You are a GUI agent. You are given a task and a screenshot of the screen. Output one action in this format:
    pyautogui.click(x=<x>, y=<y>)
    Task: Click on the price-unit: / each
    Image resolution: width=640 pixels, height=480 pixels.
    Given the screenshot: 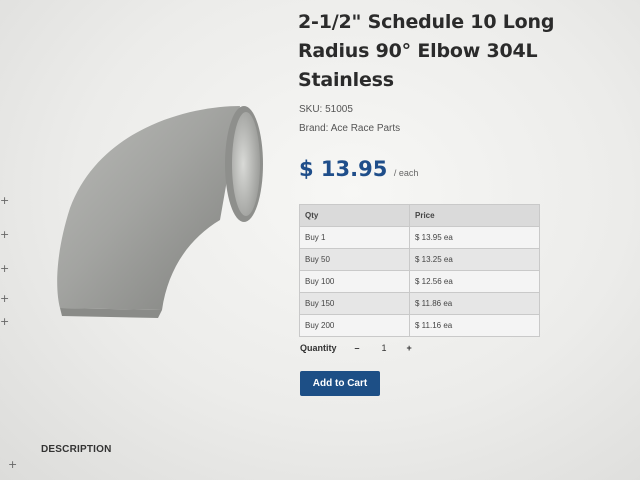 What is the action you would take?
    pyautogui.click(x=406, y=173)
    